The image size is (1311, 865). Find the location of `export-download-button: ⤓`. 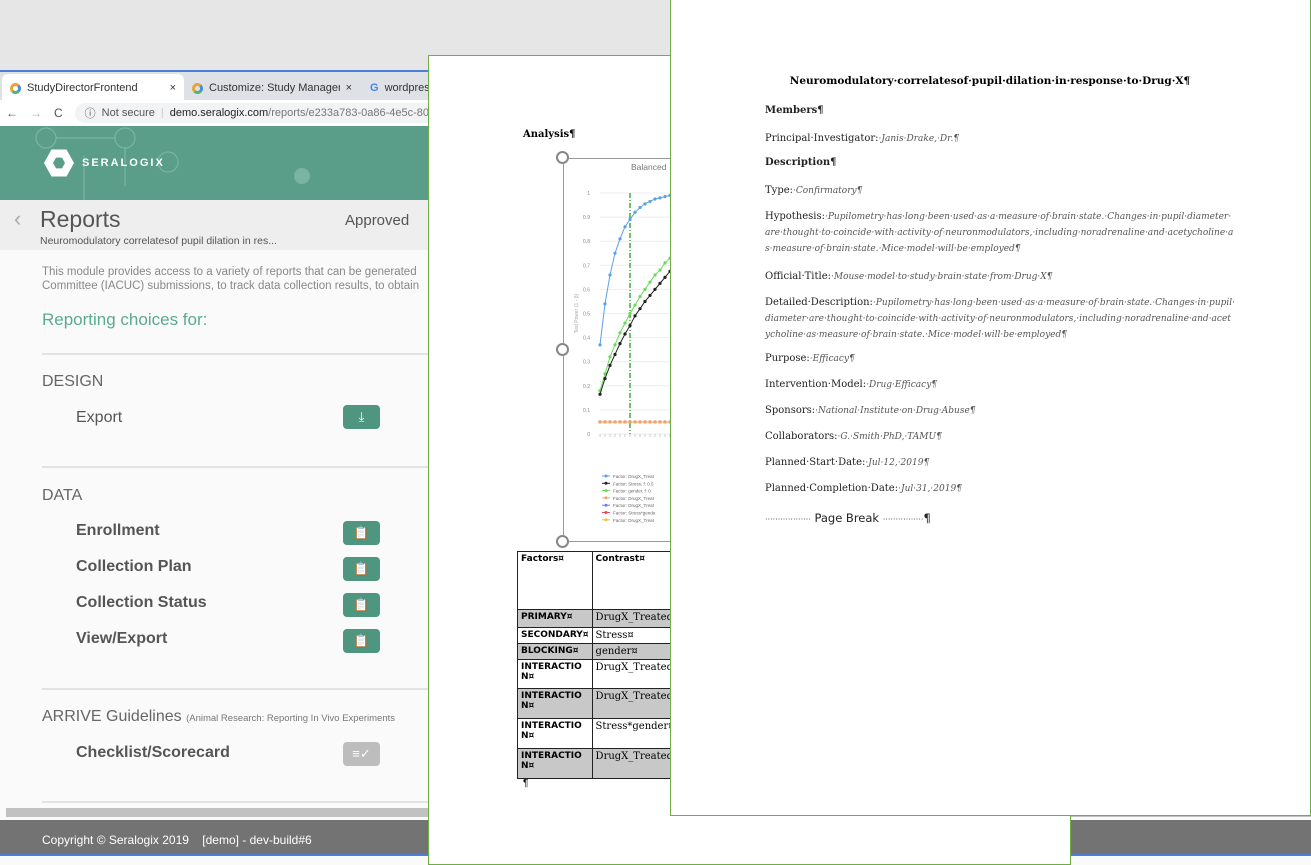

export-download-button: ⤓ is located at coordinates (361, 417).